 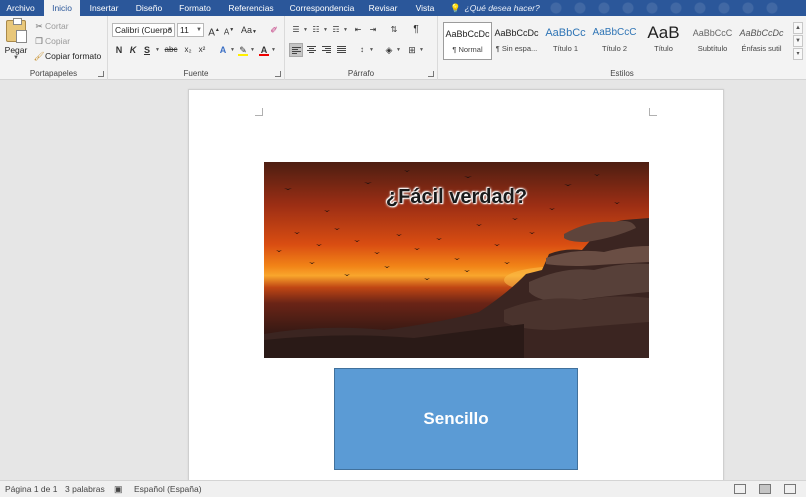 I want to click on strikethrough-button: abc, so click(x=171, y=50).